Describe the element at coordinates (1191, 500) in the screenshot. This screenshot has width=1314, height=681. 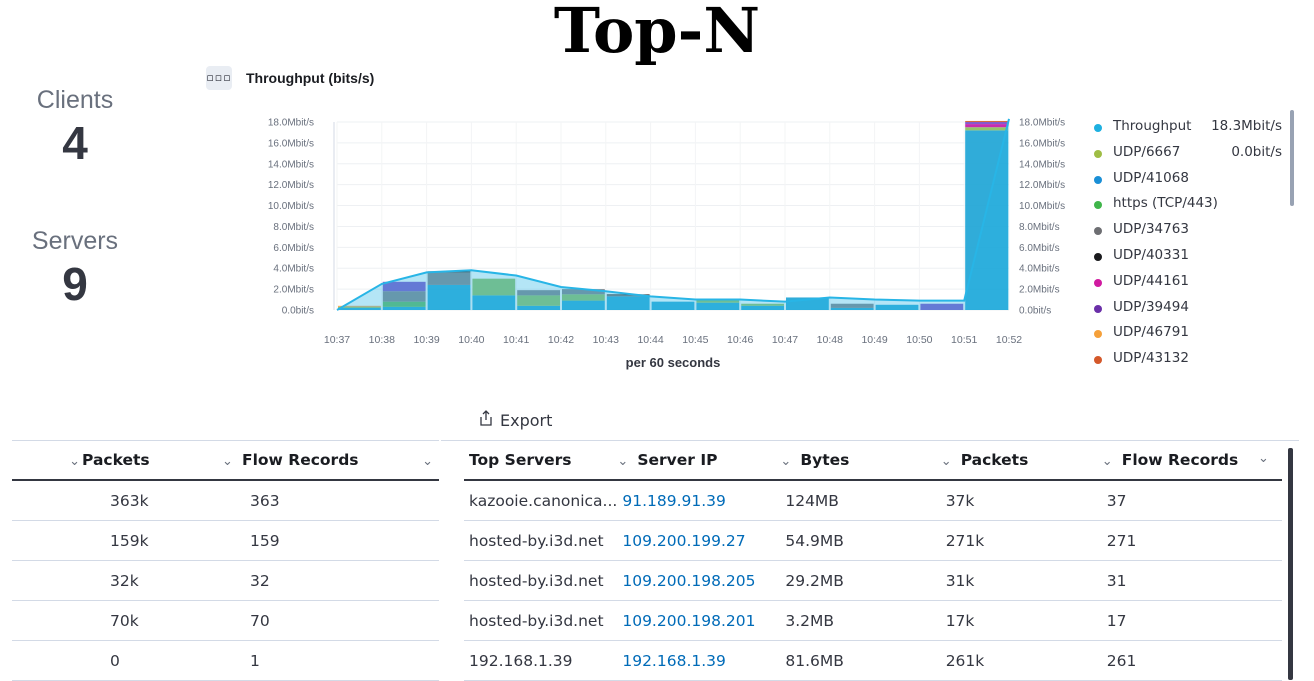
I see `cell-flow-records: 37` at that location.